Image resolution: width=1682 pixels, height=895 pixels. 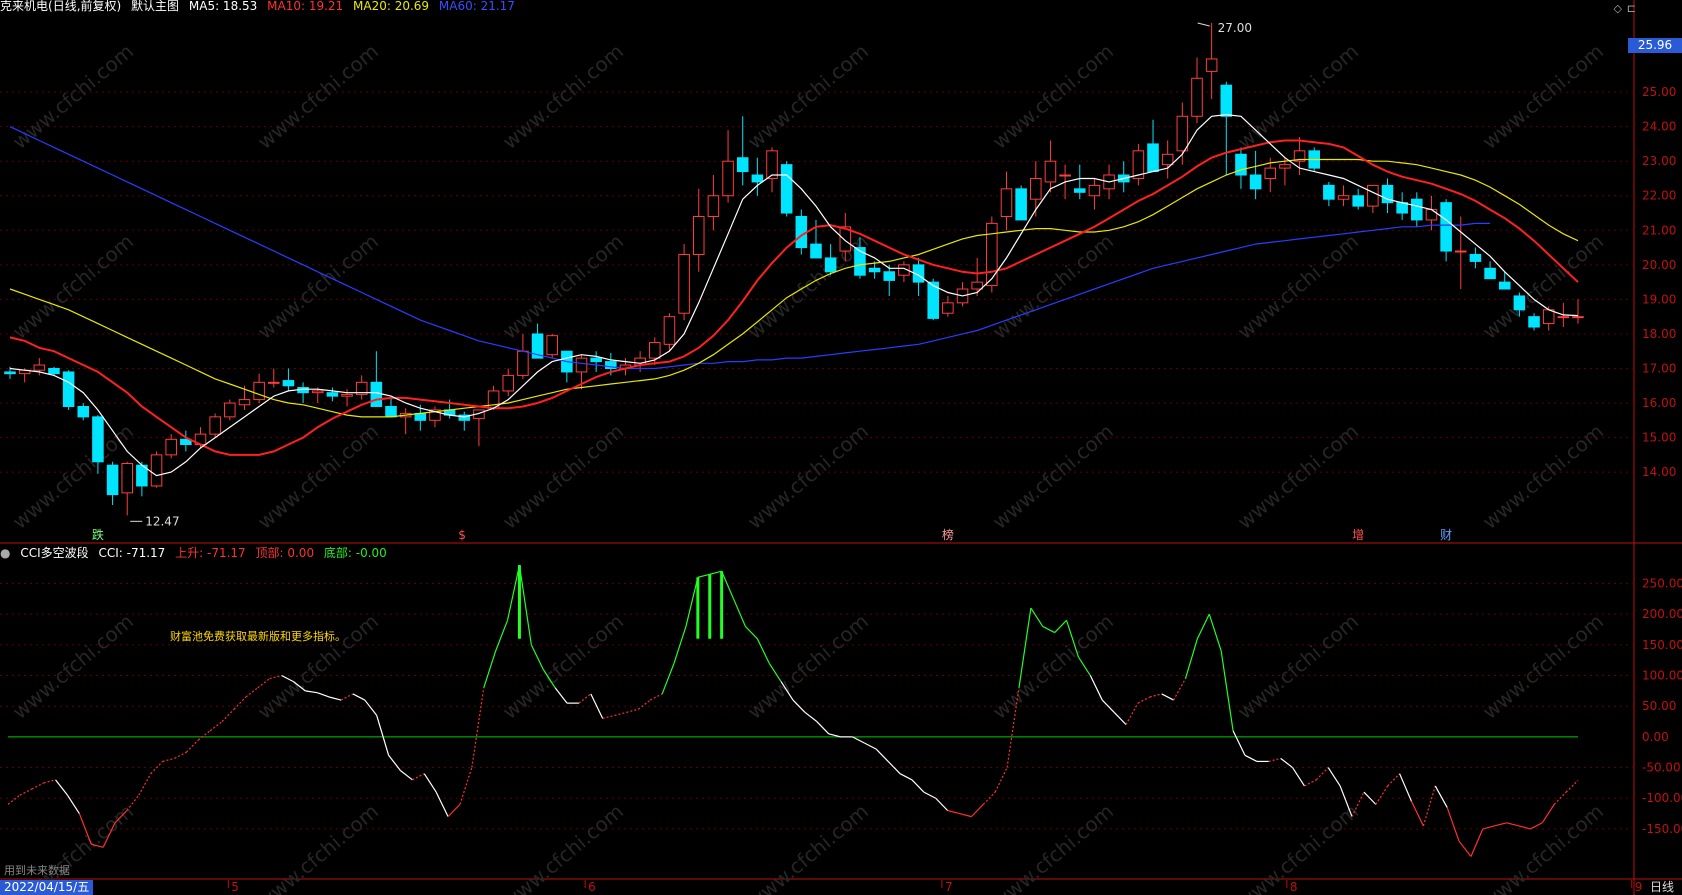 I want to click on ma5-label: MA5: 18.53, so click(x=223, y=6).